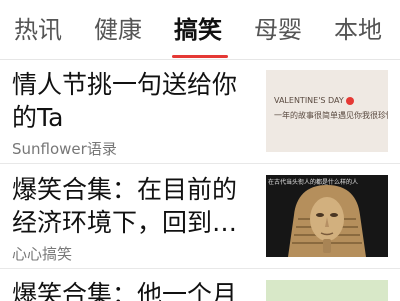 The image size is (400, 301). I want to click on heart-icon, so click(349, 100).